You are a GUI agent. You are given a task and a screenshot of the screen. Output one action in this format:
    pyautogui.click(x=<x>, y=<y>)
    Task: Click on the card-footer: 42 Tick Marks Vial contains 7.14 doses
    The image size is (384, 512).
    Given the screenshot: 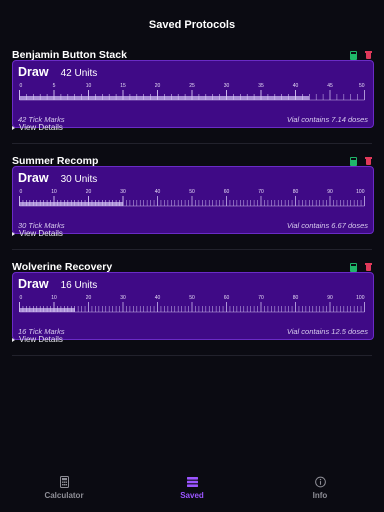 What is the action you would take?
    pyautogui.click(x=193, y=119)
    